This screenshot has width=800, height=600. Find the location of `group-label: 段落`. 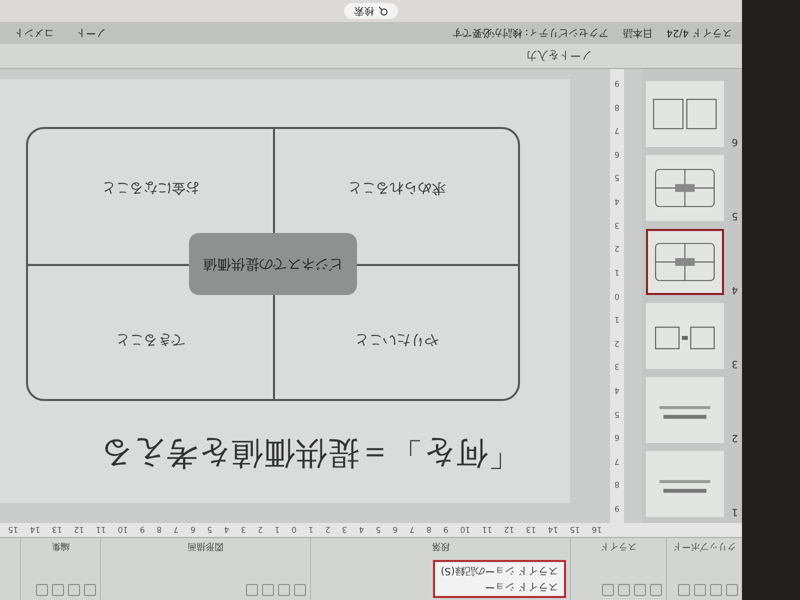

group-label: 段落 is located at coordinates (440, 546).